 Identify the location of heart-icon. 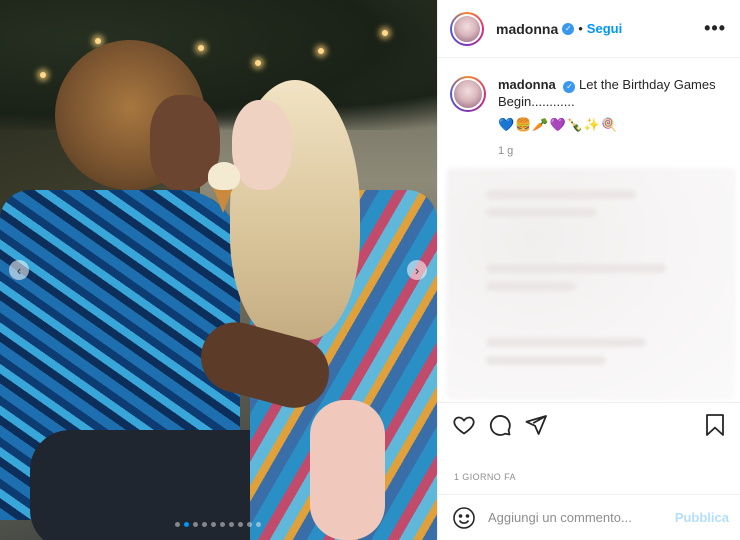
(464, 425).